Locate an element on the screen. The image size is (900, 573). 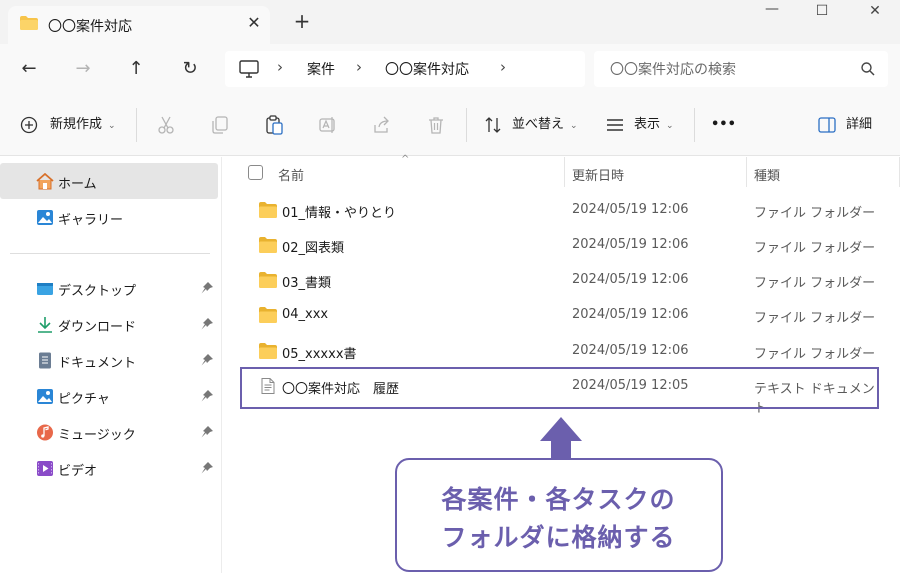
music-icon is located at coordinates (45, 432).